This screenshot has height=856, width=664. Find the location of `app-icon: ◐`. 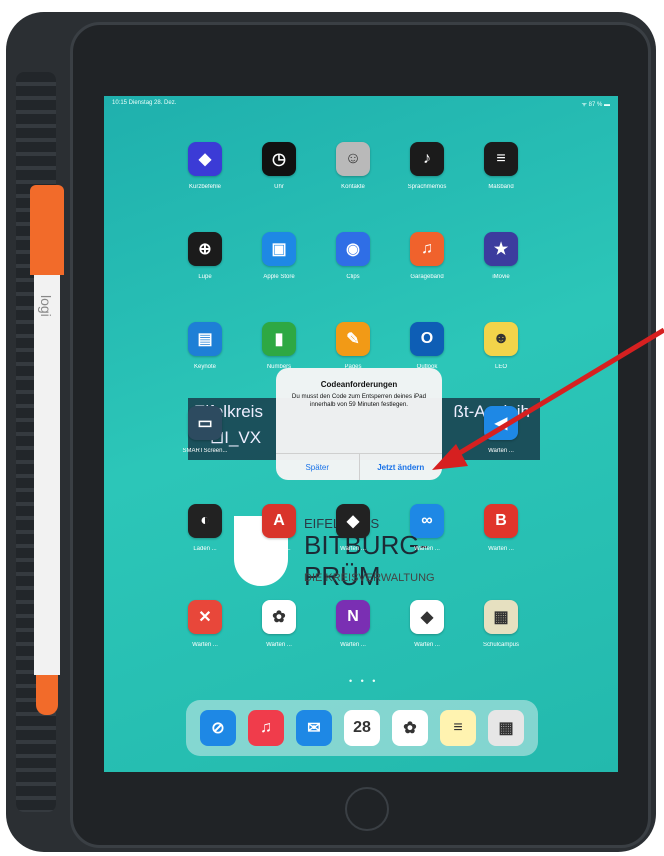

app-icon: ◐ is located at coordinates (205, 521).